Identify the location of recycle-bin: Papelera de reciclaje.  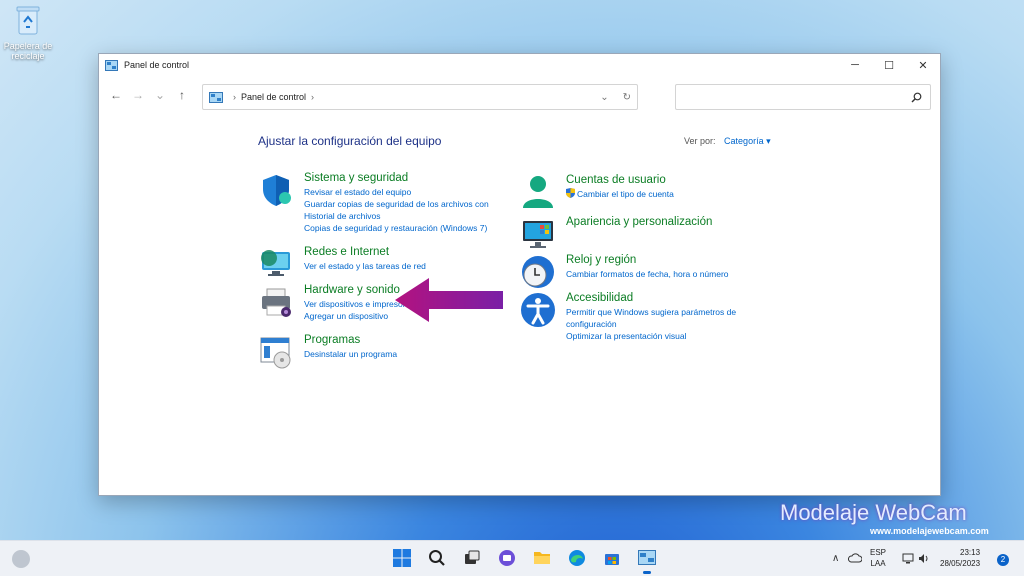
(28, 32).